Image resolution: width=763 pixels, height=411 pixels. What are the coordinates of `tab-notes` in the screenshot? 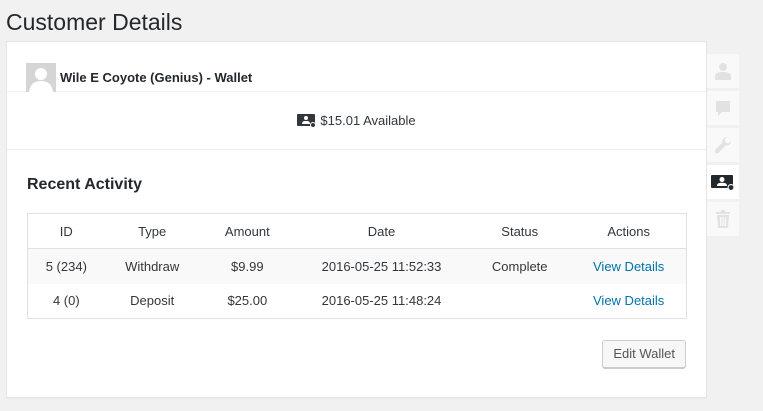 It's located at (723, 108).